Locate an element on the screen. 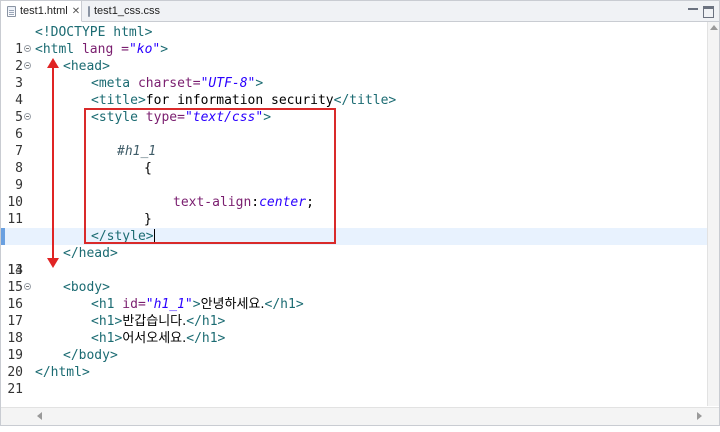  text-token: for information security is located at coordinates (239, 100).